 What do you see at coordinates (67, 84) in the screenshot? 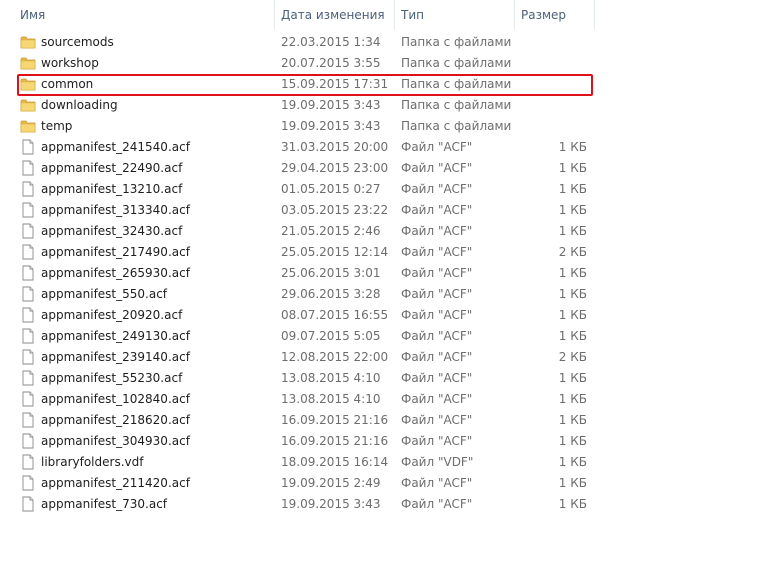
I see `file-name: common` at bounding box center [67, 84].